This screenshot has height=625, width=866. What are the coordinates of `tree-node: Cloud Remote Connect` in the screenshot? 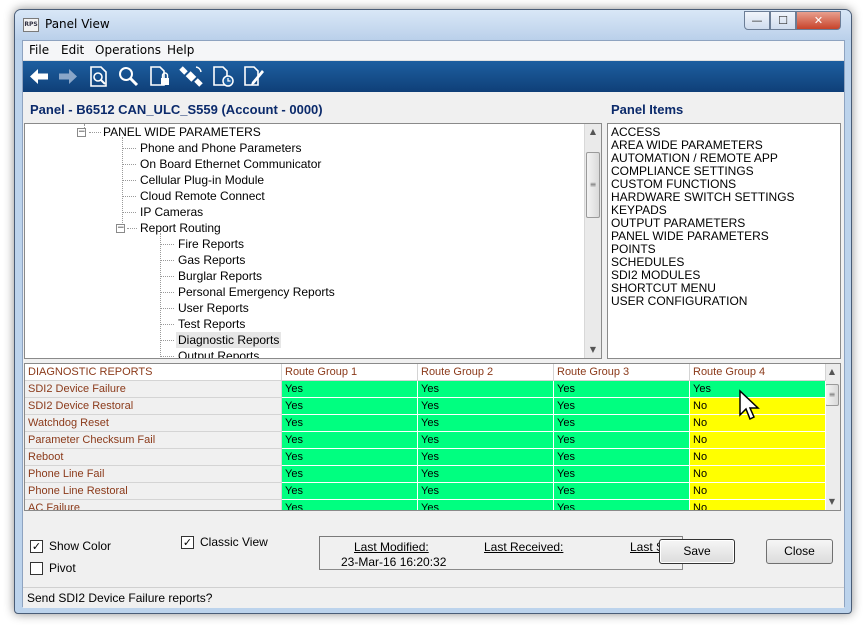 It's located at (202, 196).